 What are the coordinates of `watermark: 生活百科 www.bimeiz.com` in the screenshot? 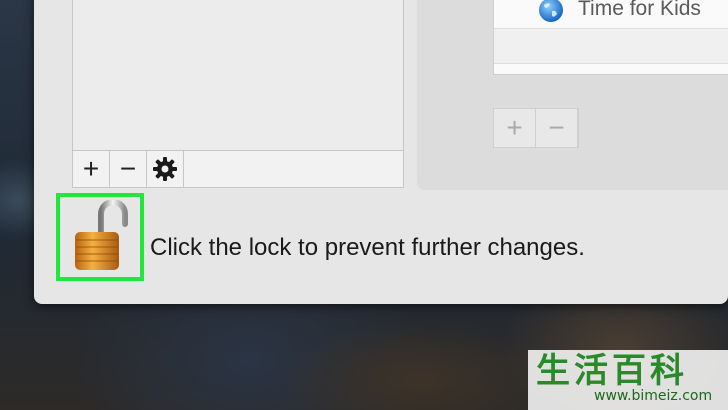 It's located at (628, 380).